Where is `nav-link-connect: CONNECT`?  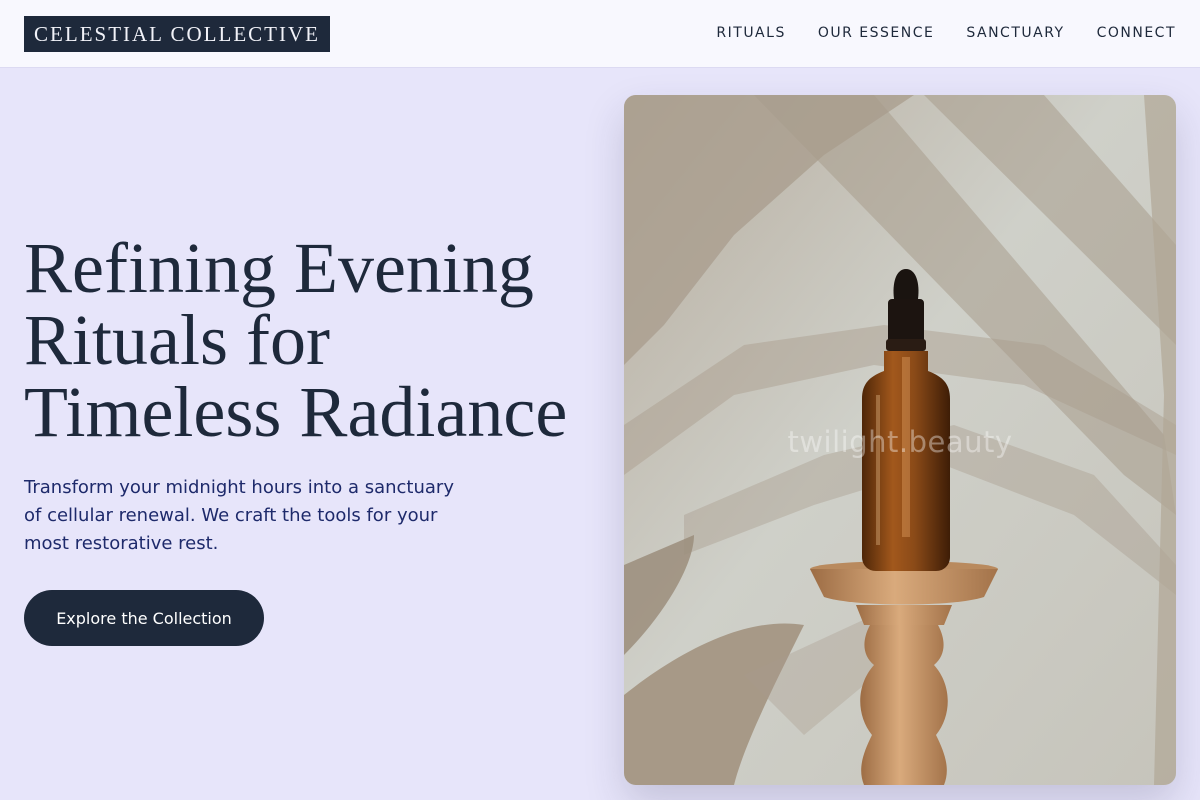
nav-link-connect: CONNECT is located at coordinates (1136, 33).